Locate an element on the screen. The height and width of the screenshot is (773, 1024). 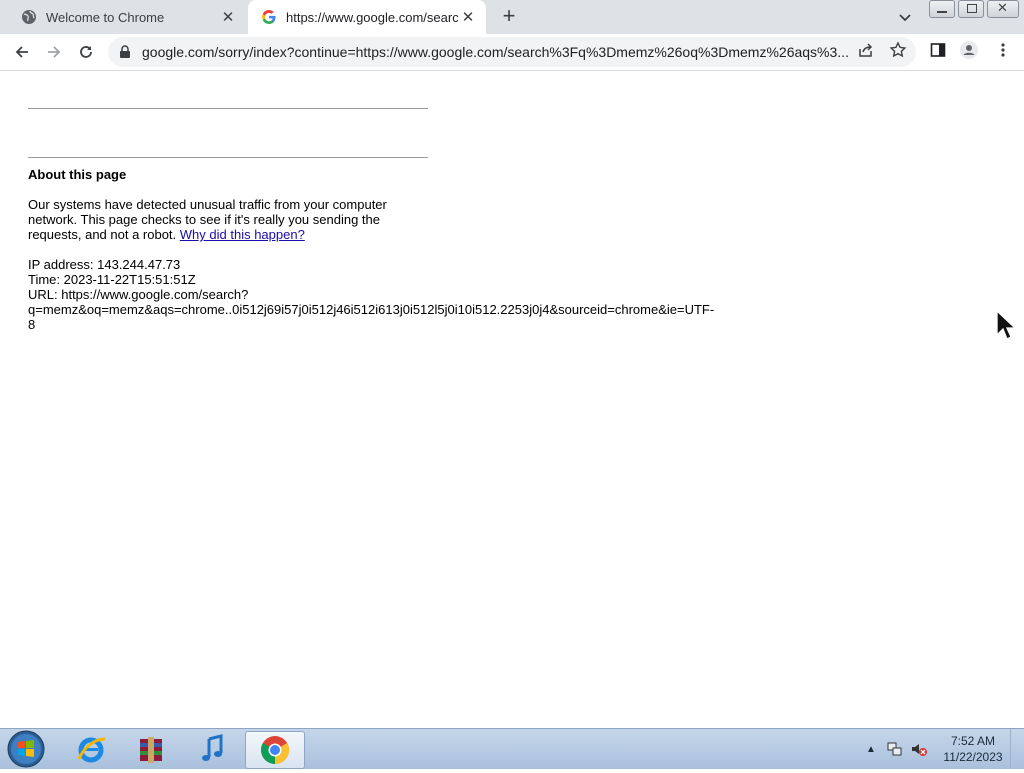
volume-muted-icon is located at coordinates (919, 749).